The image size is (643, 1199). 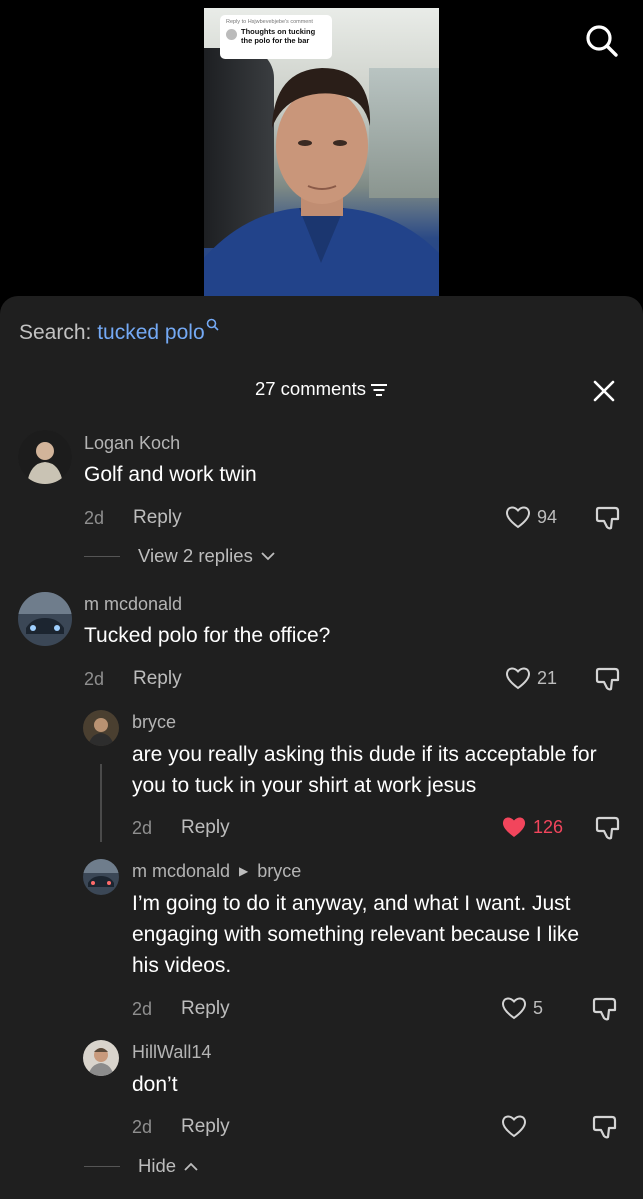 I want to click on search-icon, so click(x=602, y=41).